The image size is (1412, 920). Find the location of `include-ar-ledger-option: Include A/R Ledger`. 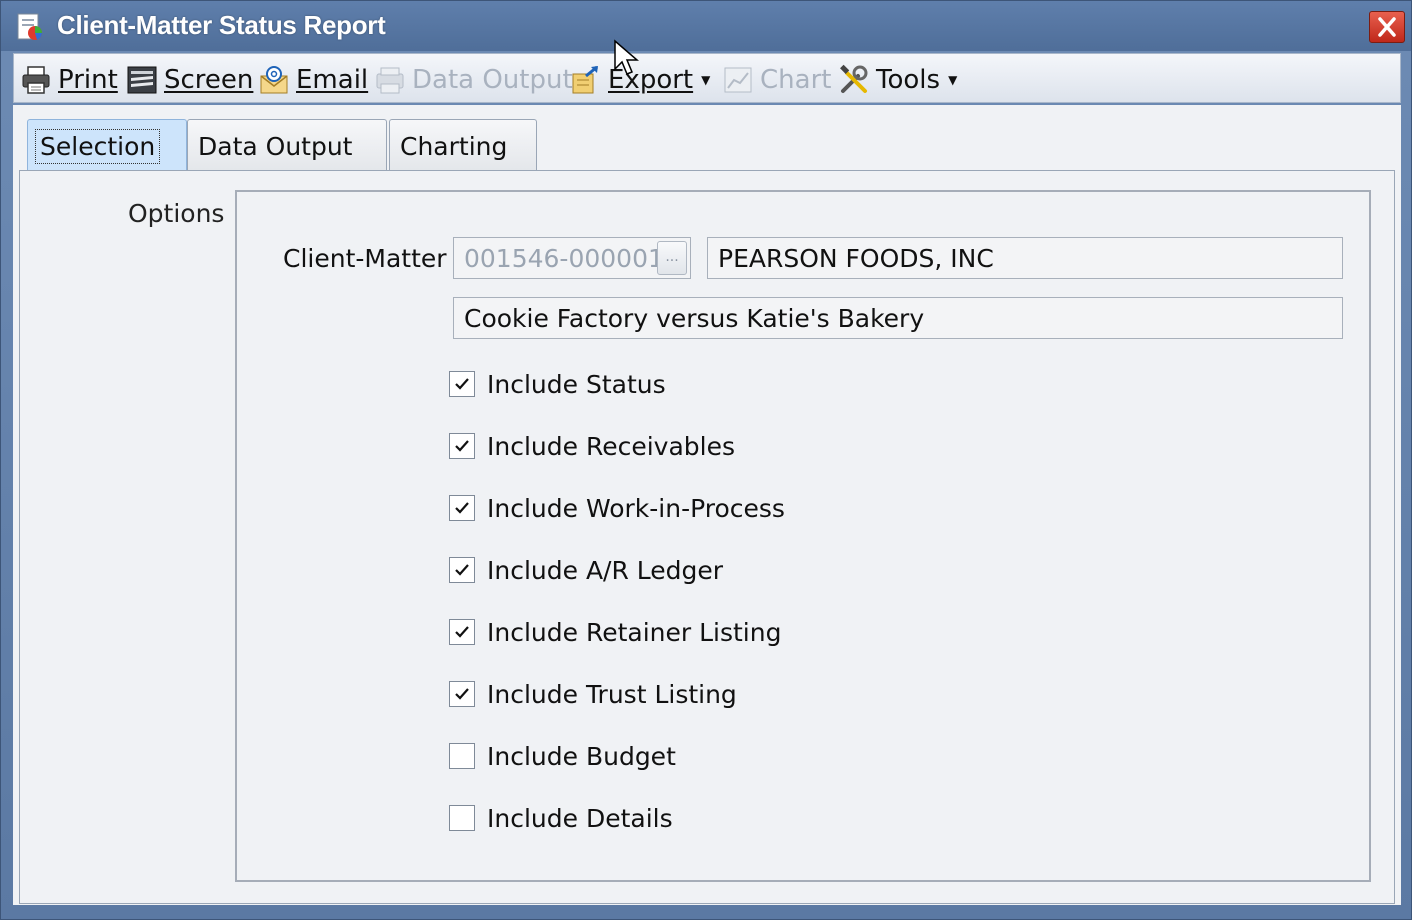

include-ar-ledger-option: Include A/R Ledger is located at coordinates (586, 570).